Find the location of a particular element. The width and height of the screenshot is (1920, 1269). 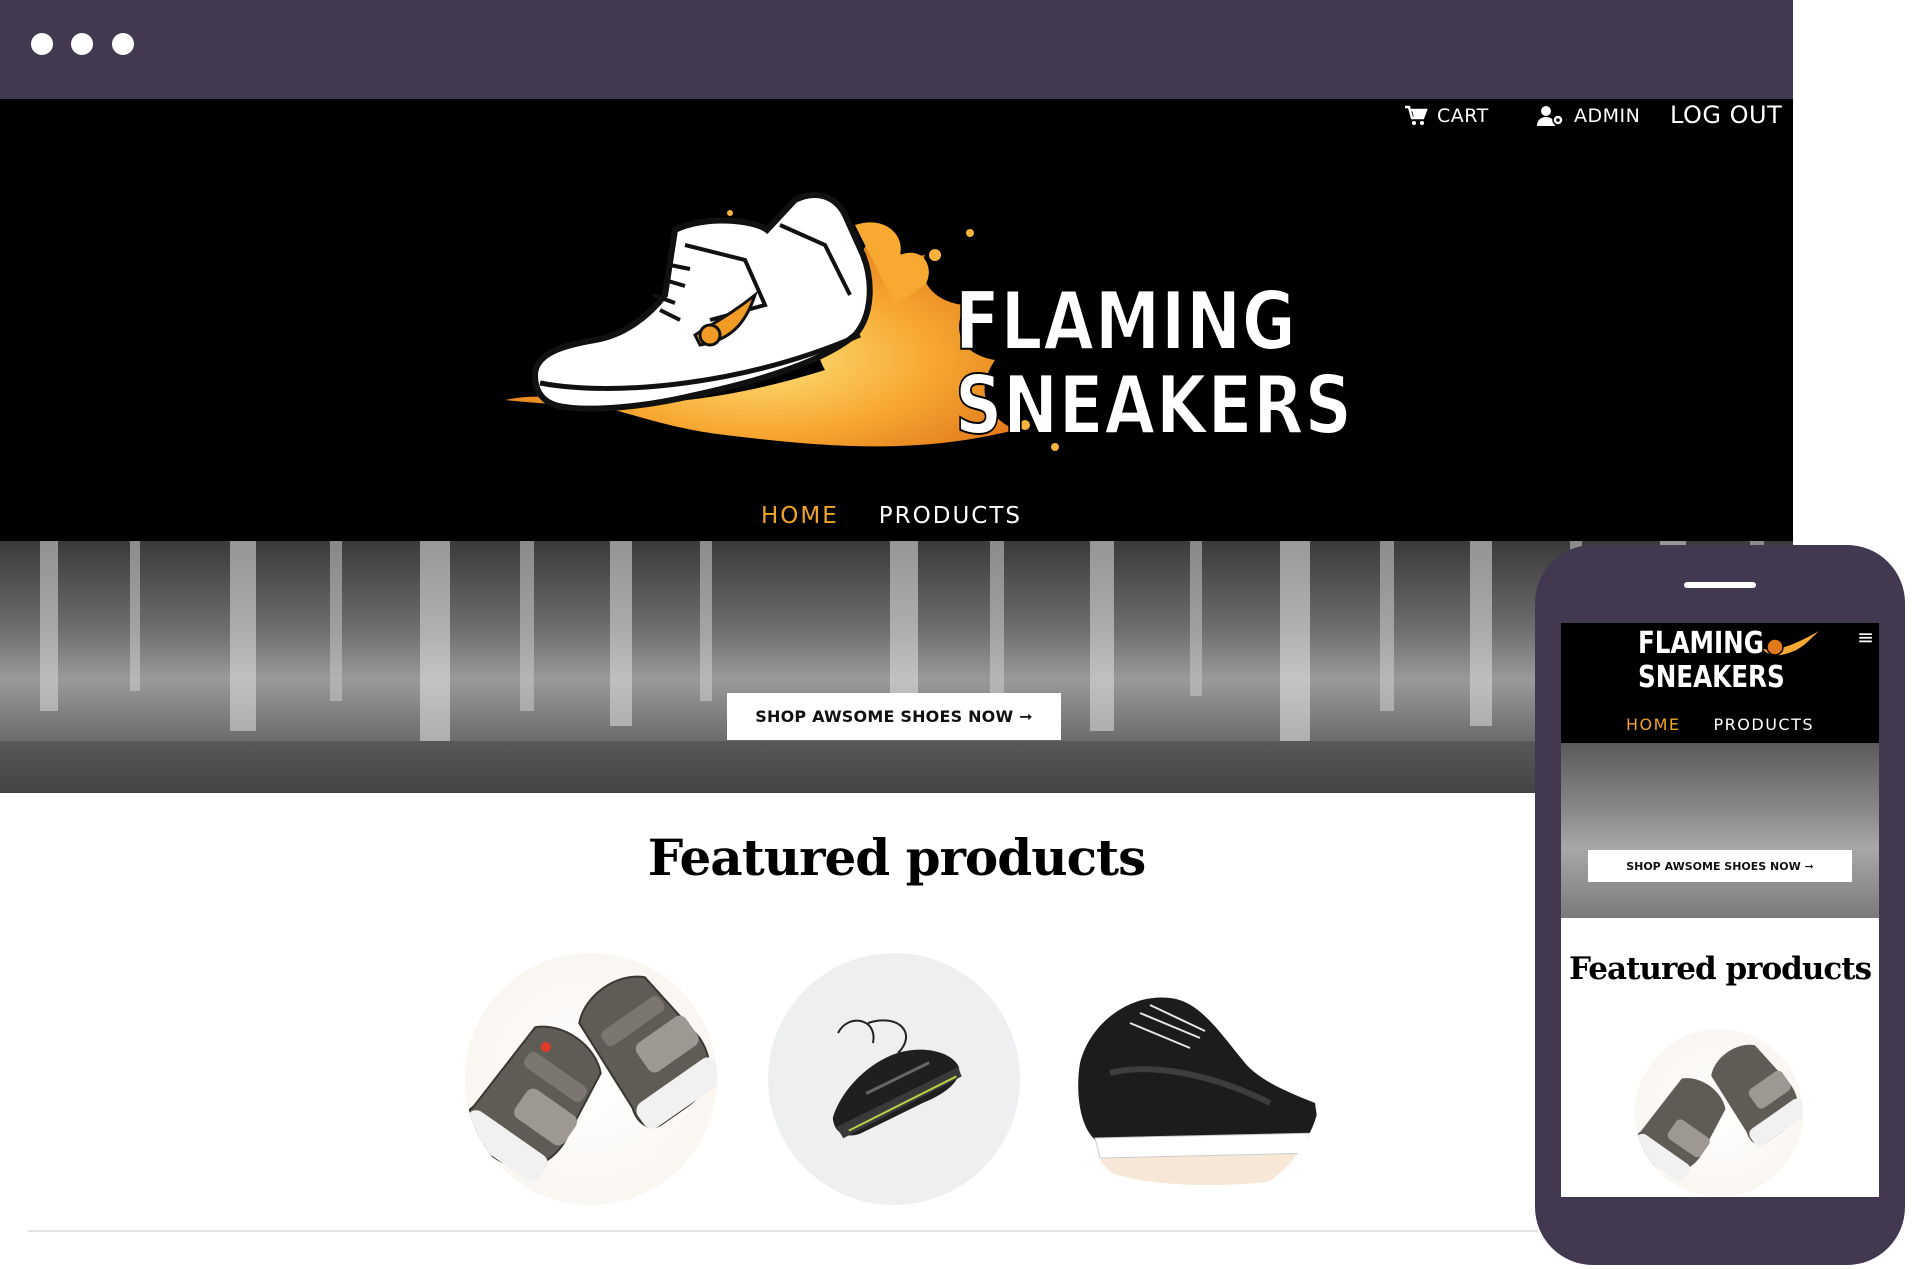

mobile-header: FLAMING SNEAKERS ≡ HOME PRODUCTS is located at coordinates (1720, 683).